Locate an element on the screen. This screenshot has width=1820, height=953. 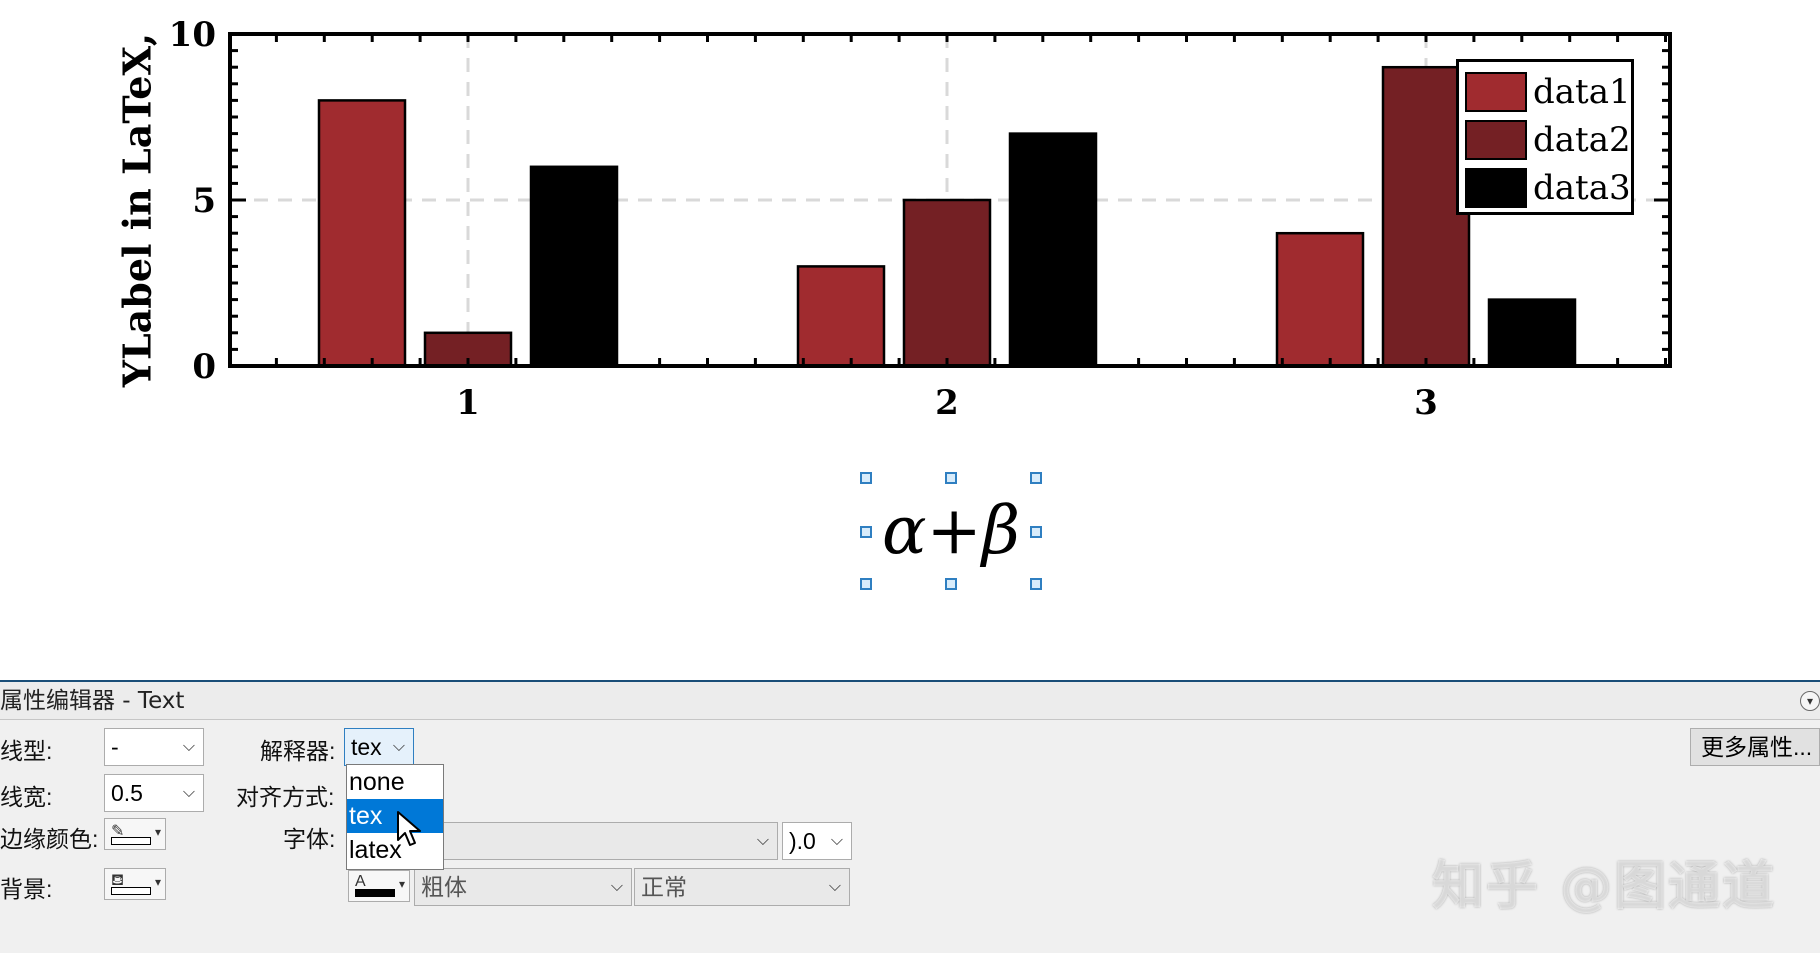
legend-item-data2: data2 is located at coordinates (1548, 140).